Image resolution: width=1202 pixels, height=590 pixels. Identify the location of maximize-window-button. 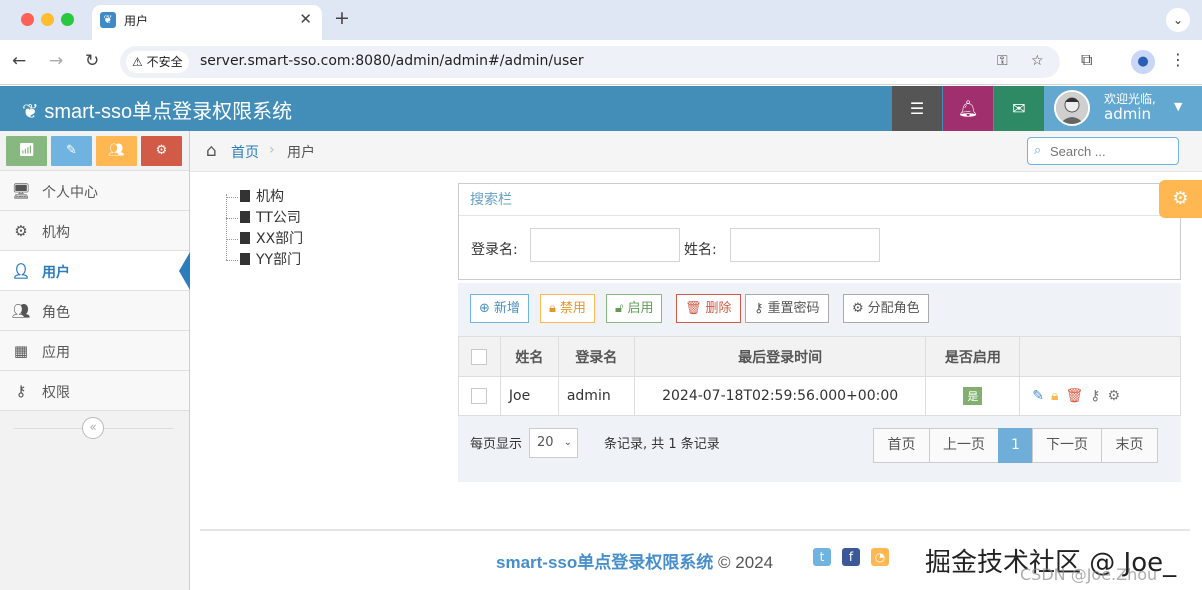
(67, 19).